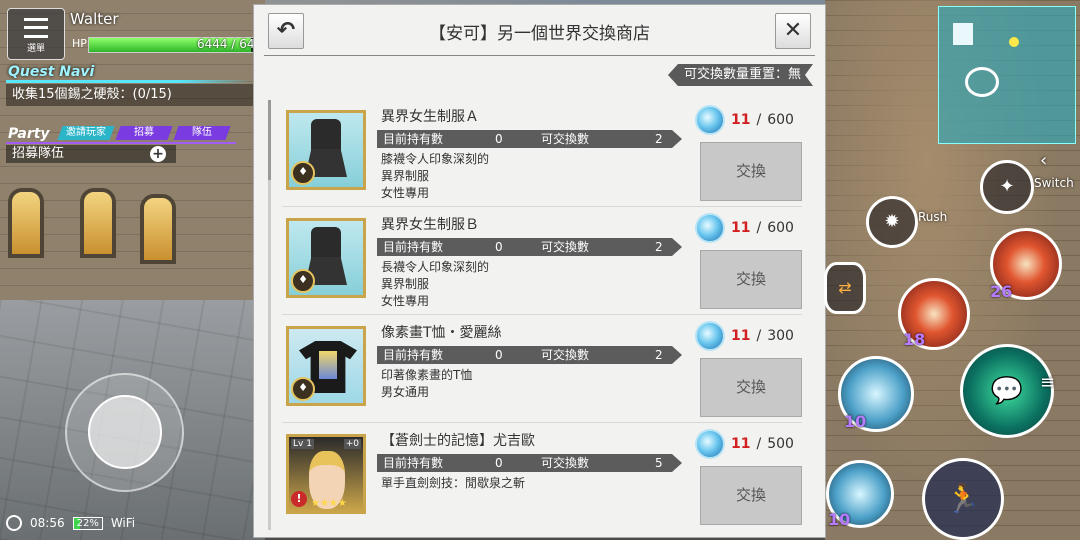  Describe the element at coordinates (413, 139) in the screenshot. I see `owned-label: 目前持有數` at that location.